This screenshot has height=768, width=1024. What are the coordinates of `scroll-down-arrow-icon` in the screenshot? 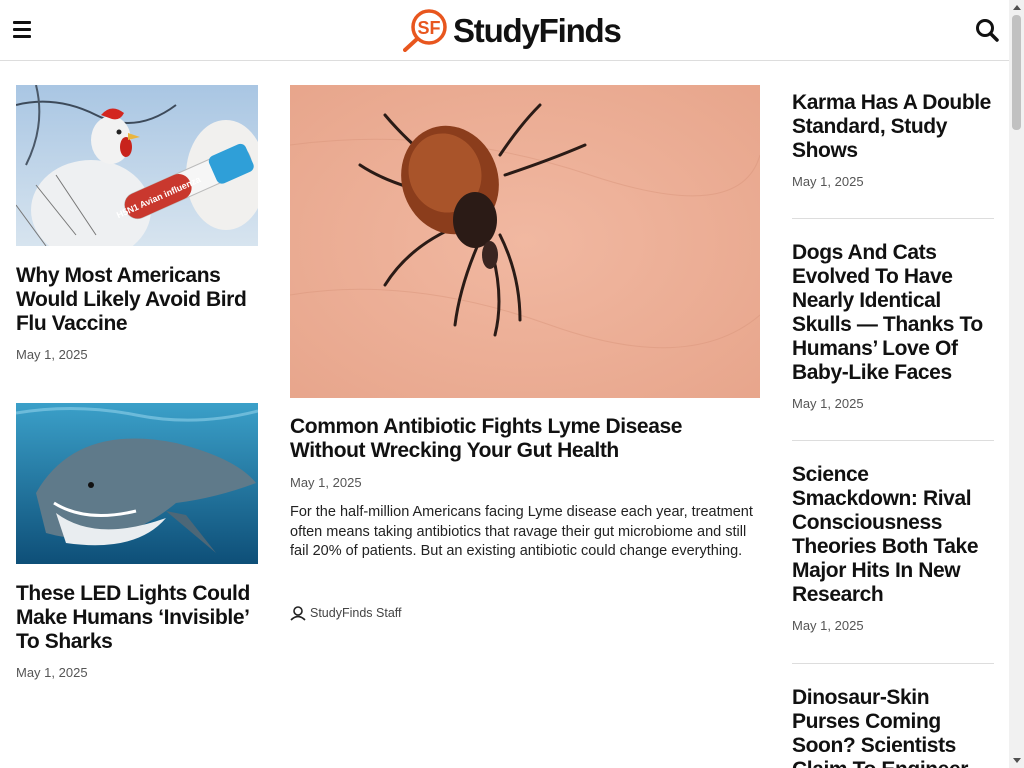 It's located at (1016, 760).